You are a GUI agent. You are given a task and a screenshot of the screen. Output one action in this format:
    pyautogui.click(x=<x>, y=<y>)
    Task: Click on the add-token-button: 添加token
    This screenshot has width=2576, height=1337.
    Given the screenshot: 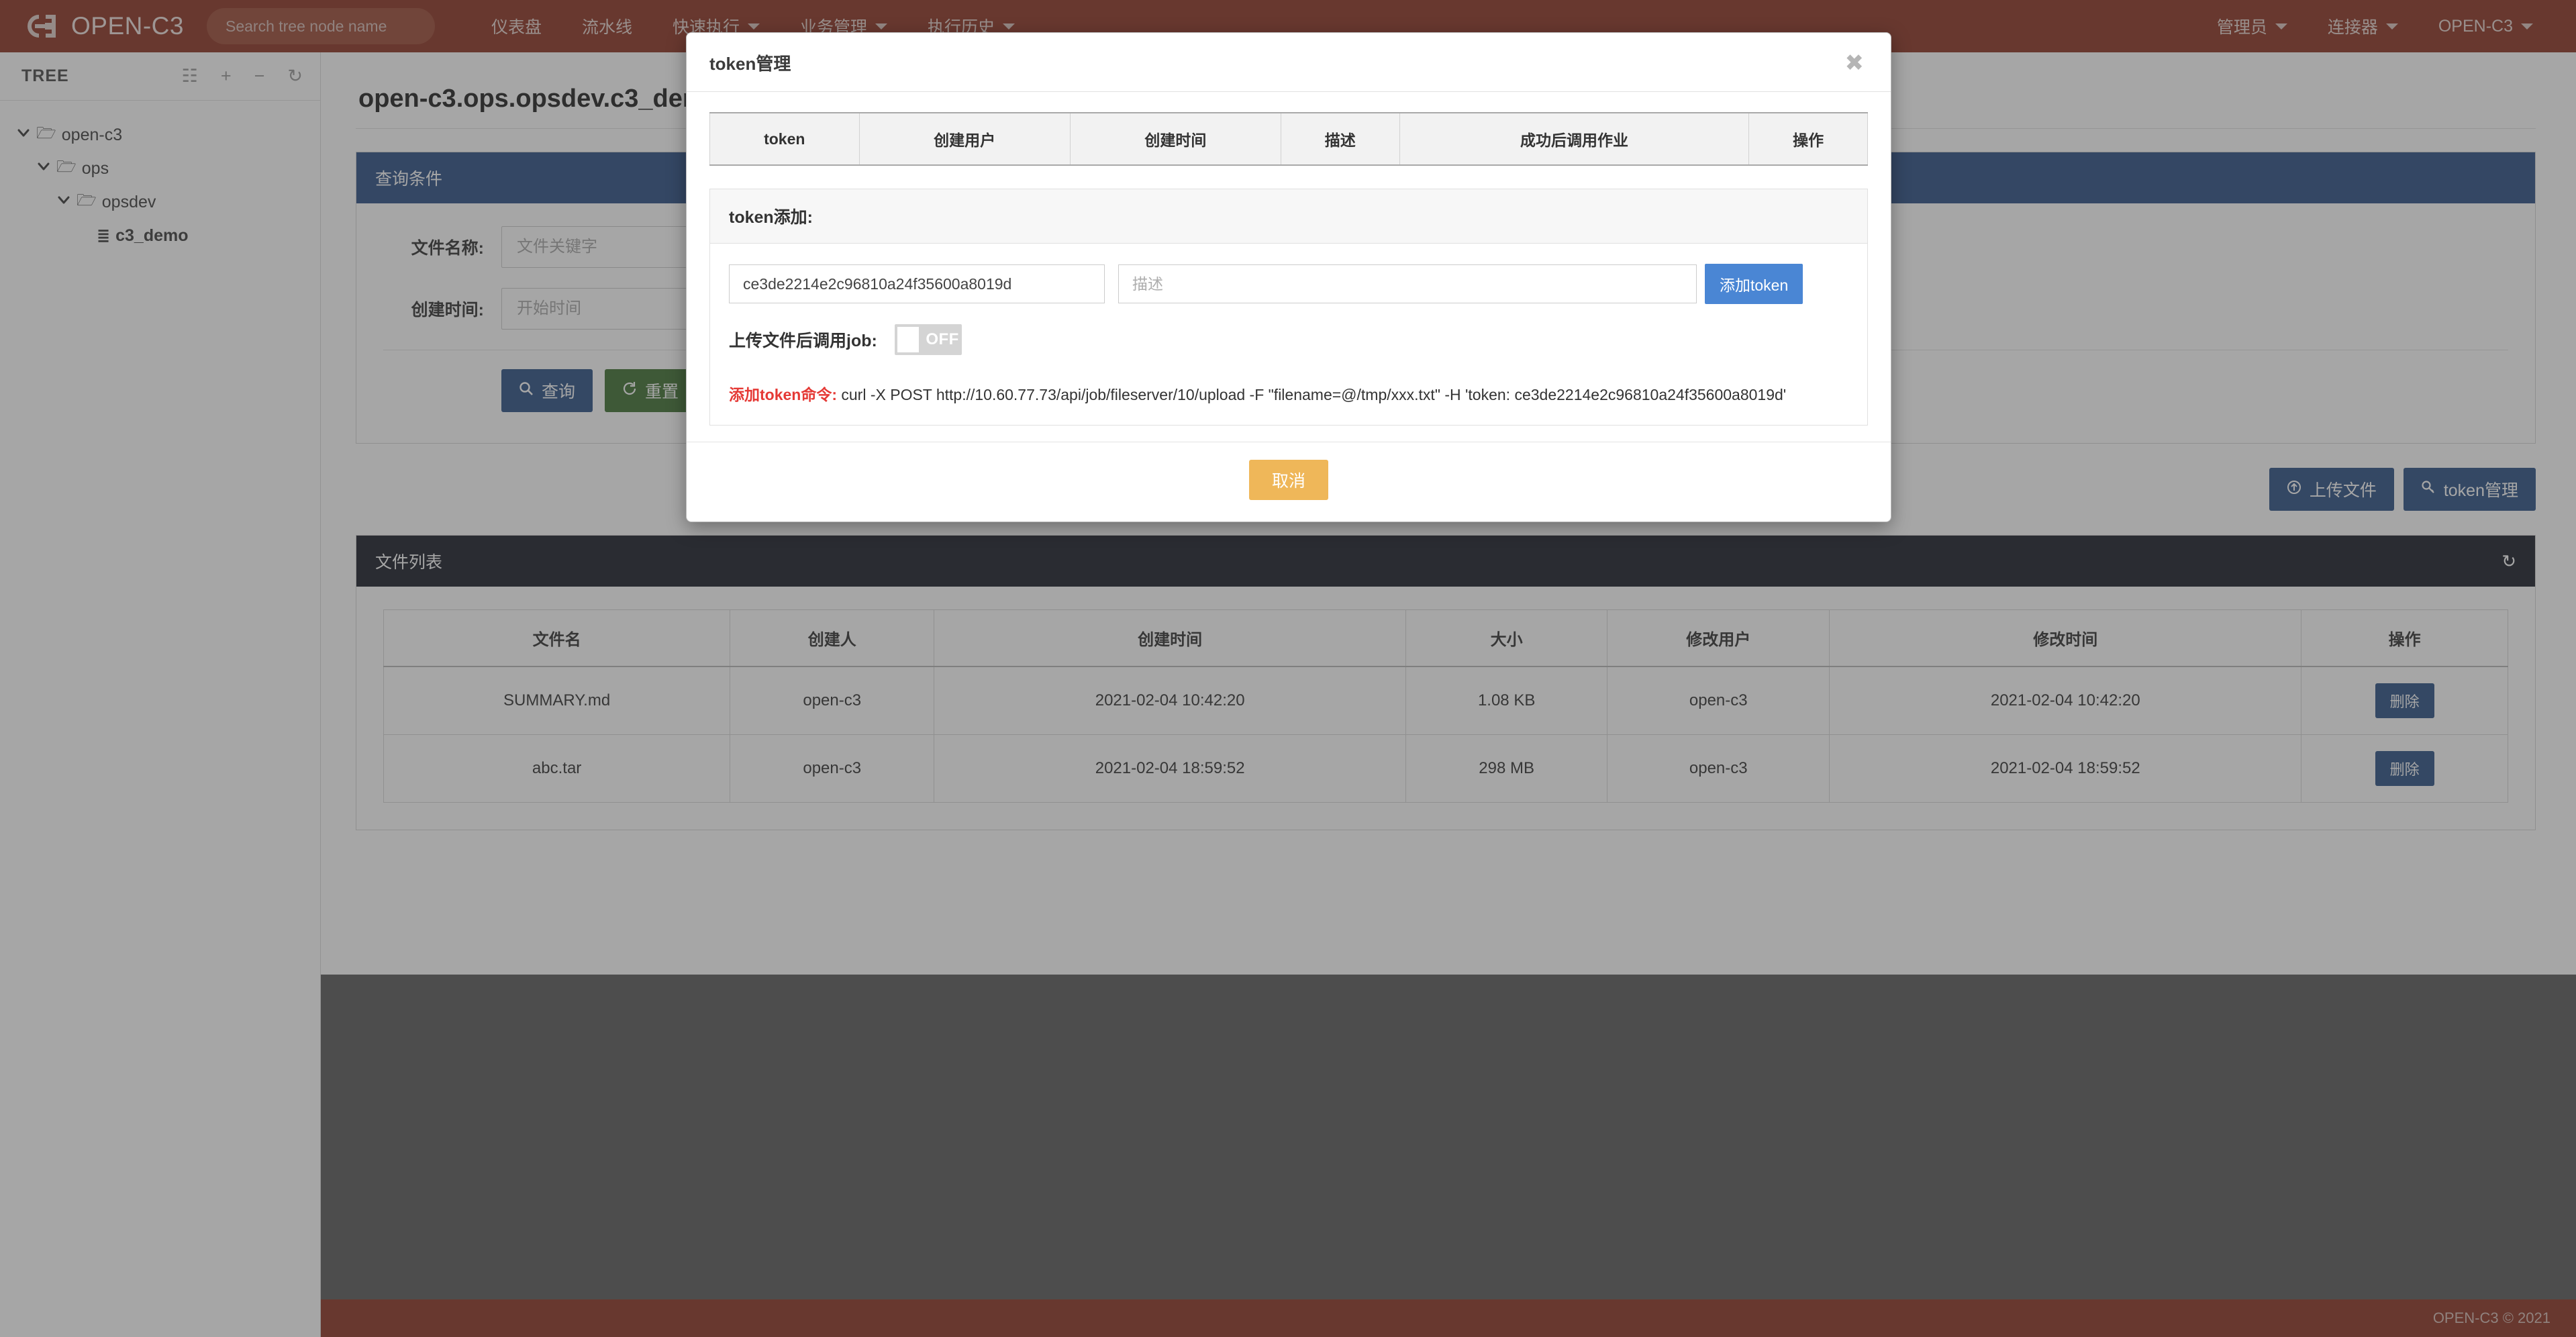 What is the action you would take?
    pyautogui.click(x=1754, y=284)
    